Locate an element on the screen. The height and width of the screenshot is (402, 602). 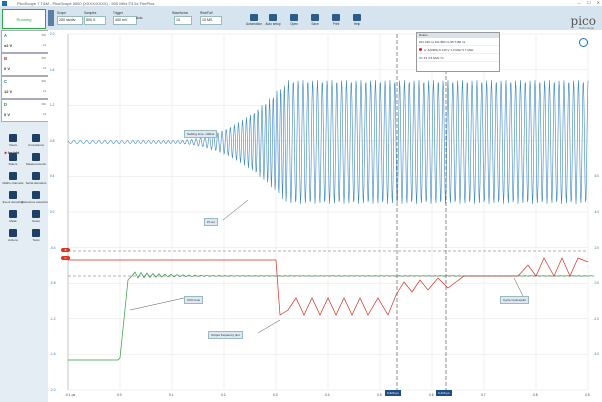
print-button: Print is located at coordinates (336, 20).